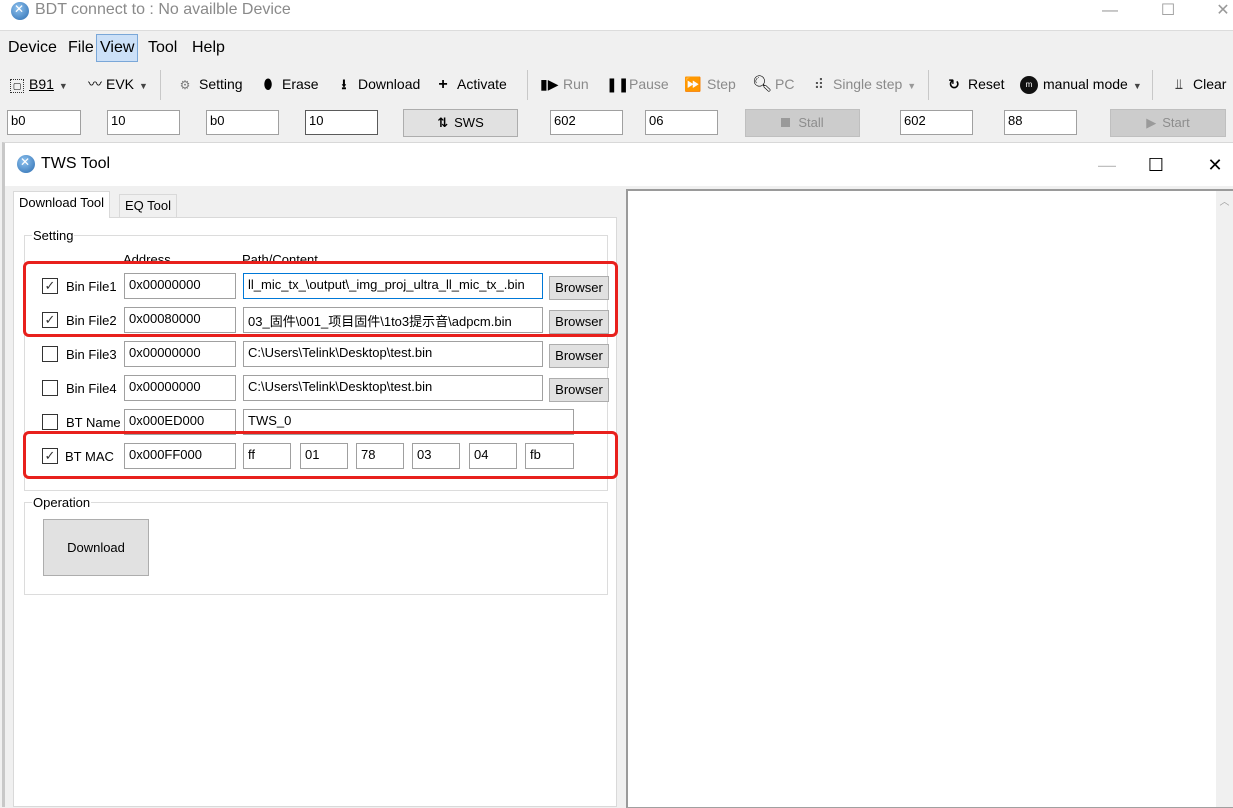  What do you see at coordinates (39, 84) in the screenshot?
I see `chip-select-dropdown: ▢ B91 ▼` at bounding box center [39, 84].